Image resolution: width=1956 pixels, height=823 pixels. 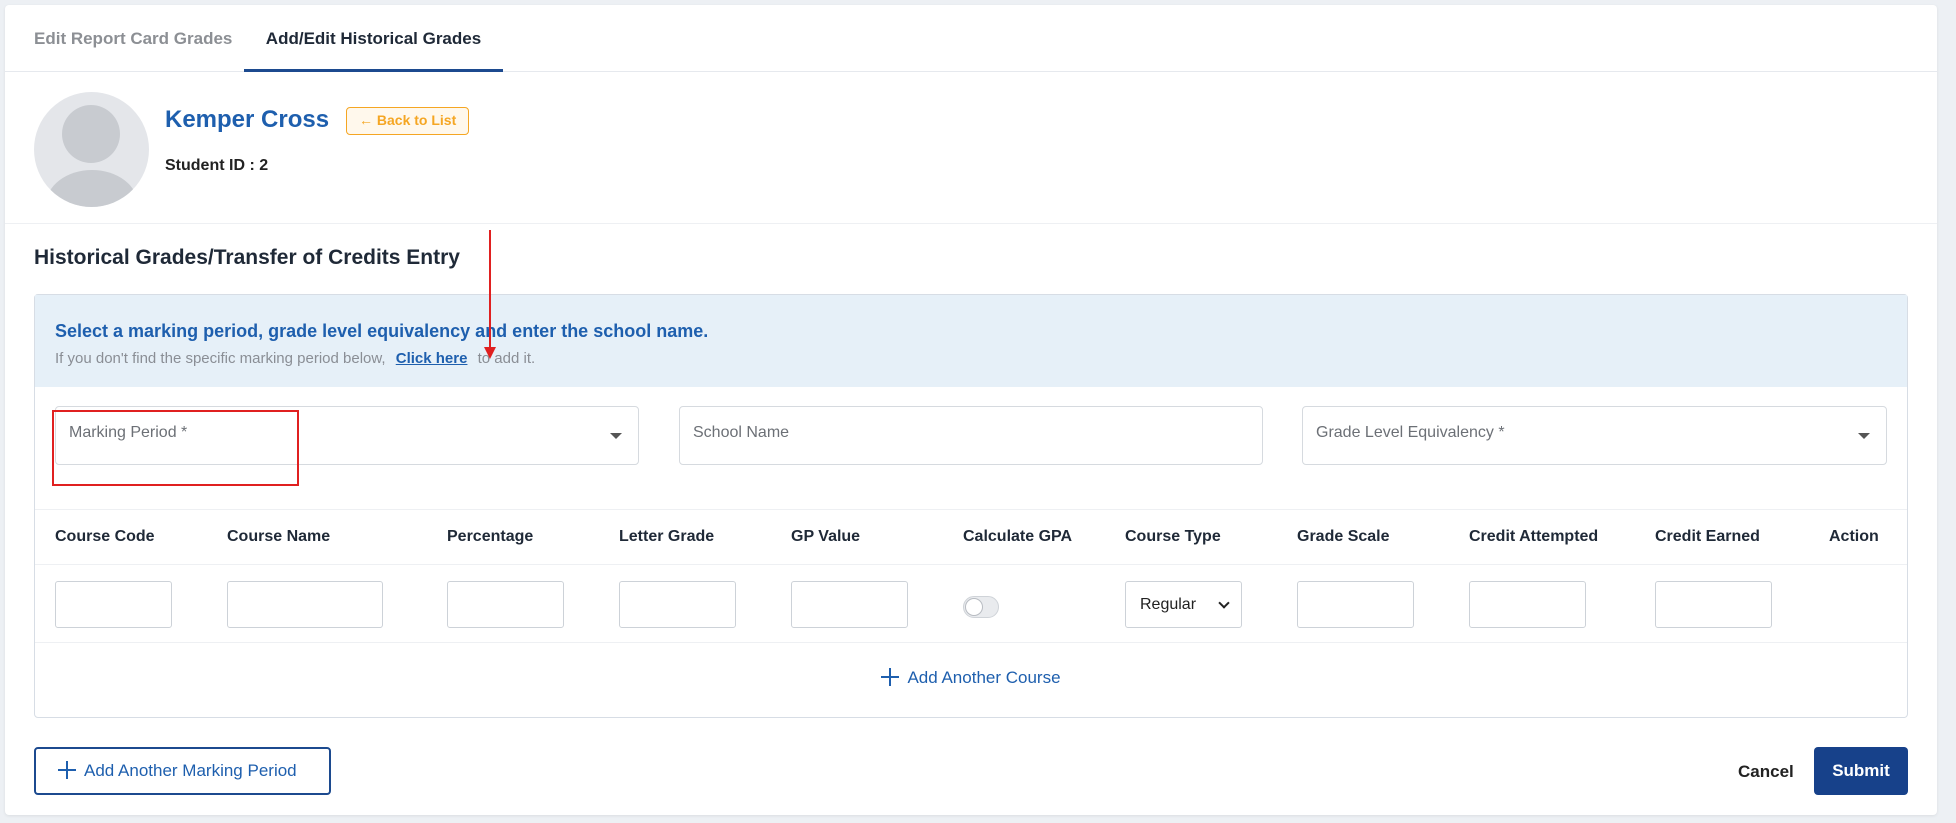 I want to click on annotation-arrow-line, so click(x=490, y=290).